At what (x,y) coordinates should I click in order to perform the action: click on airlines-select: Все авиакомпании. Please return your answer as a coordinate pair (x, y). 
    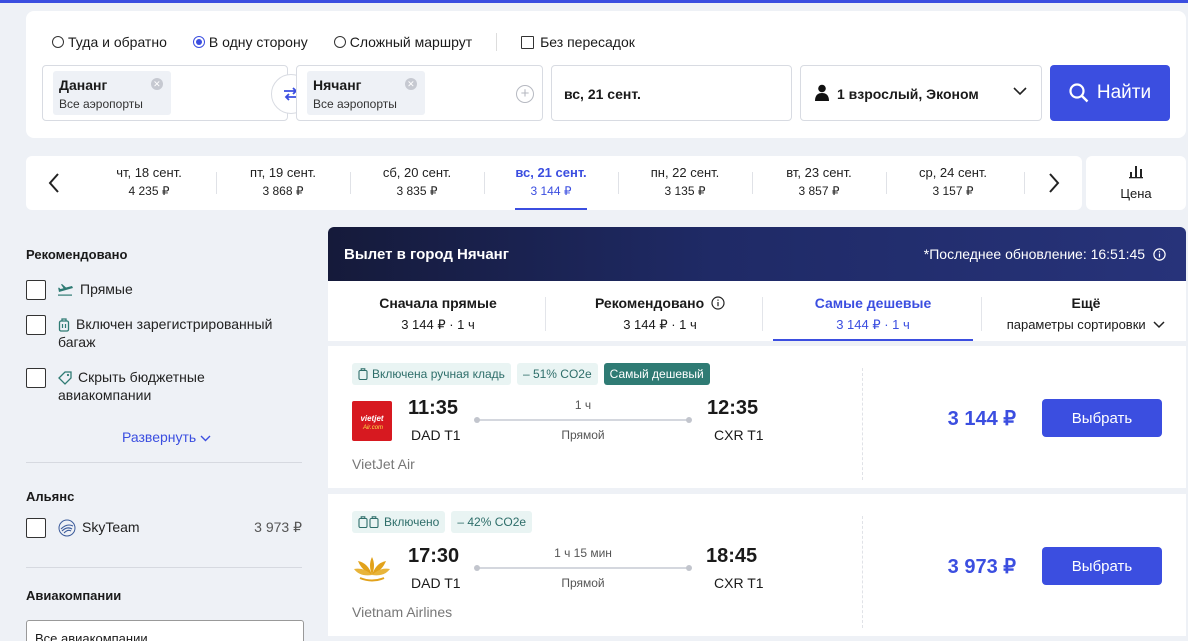
    Looking at the image, I should click on (165, 630).